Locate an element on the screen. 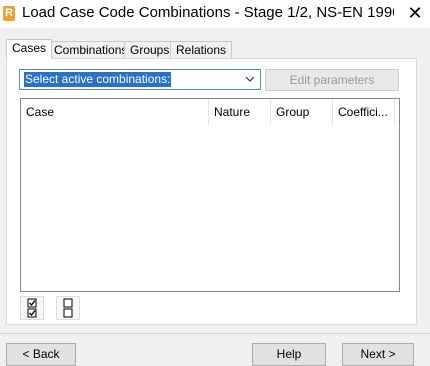 The height and width of the screenshot is (366, 430). combo-selected-value: Select active combinations: is located at coordinates (98, 79).